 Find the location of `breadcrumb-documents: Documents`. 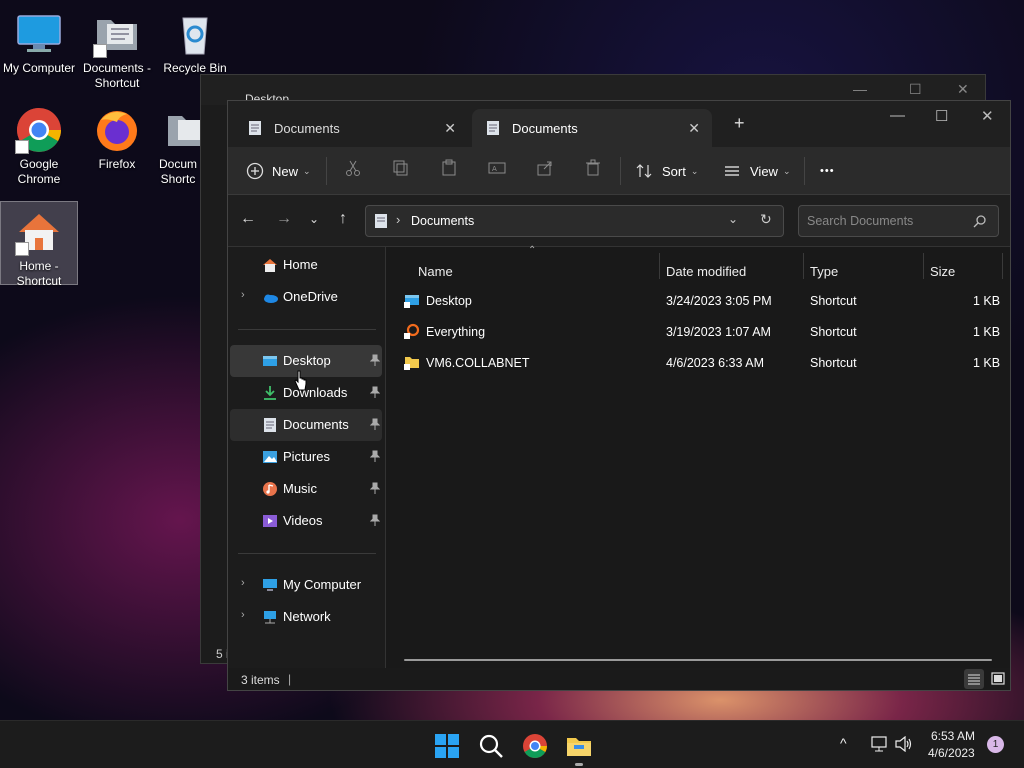

breadcrumb-documents: Documents is located at coordinates (442, 221).